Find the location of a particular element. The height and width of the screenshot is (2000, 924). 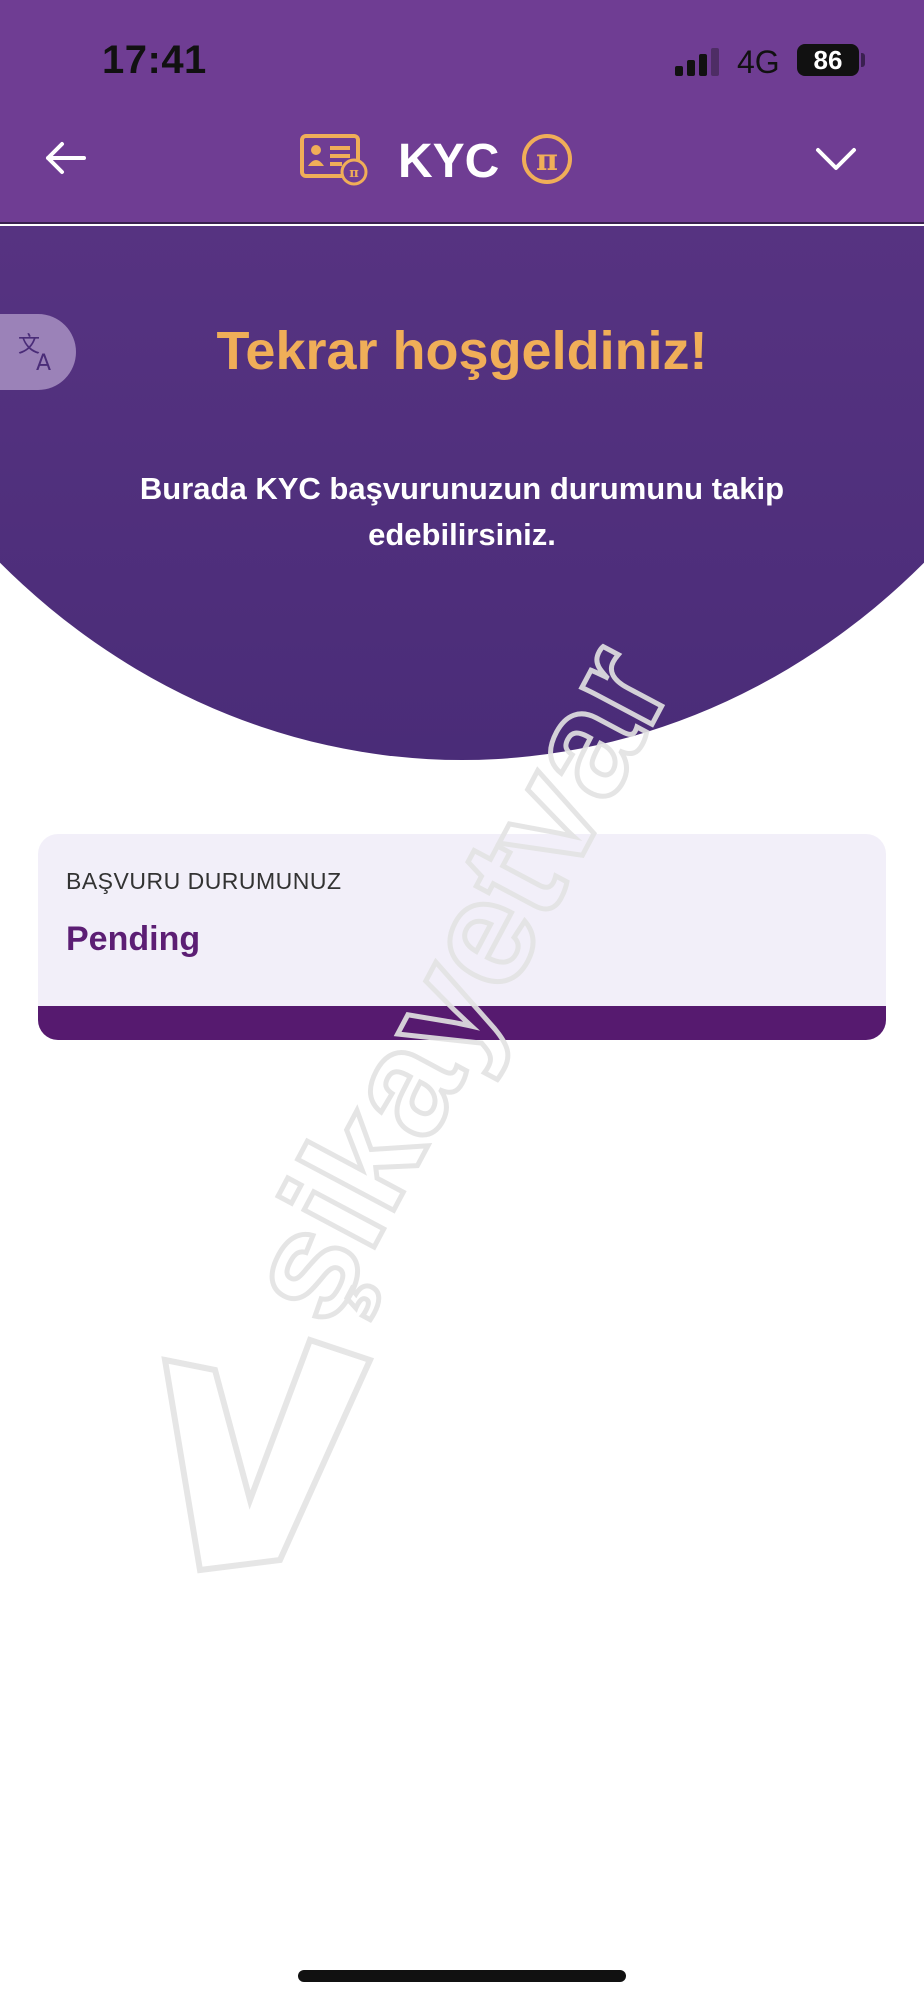

status-label: BAŞVURU DURUMUNUZ is located at coordinates (204, 881).